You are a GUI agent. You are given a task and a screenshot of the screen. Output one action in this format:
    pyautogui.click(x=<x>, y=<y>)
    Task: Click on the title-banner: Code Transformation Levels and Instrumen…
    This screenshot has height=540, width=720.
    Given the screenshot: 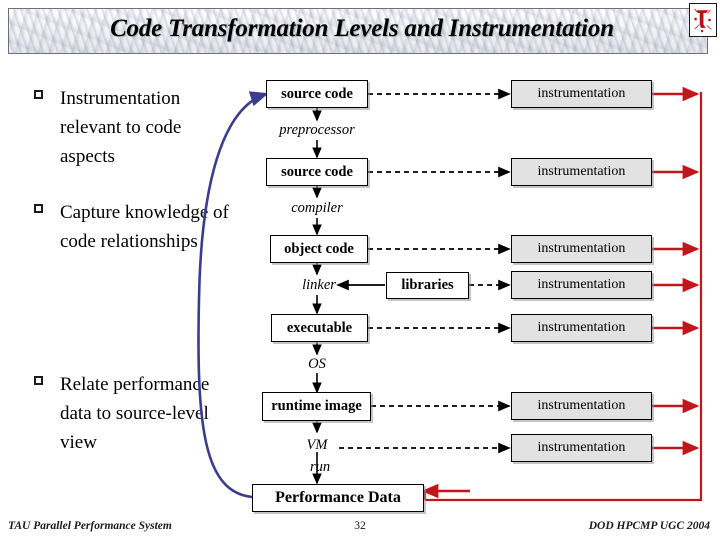 What is the action you would take?
    pyautogui.click(x=358, y=31)
    